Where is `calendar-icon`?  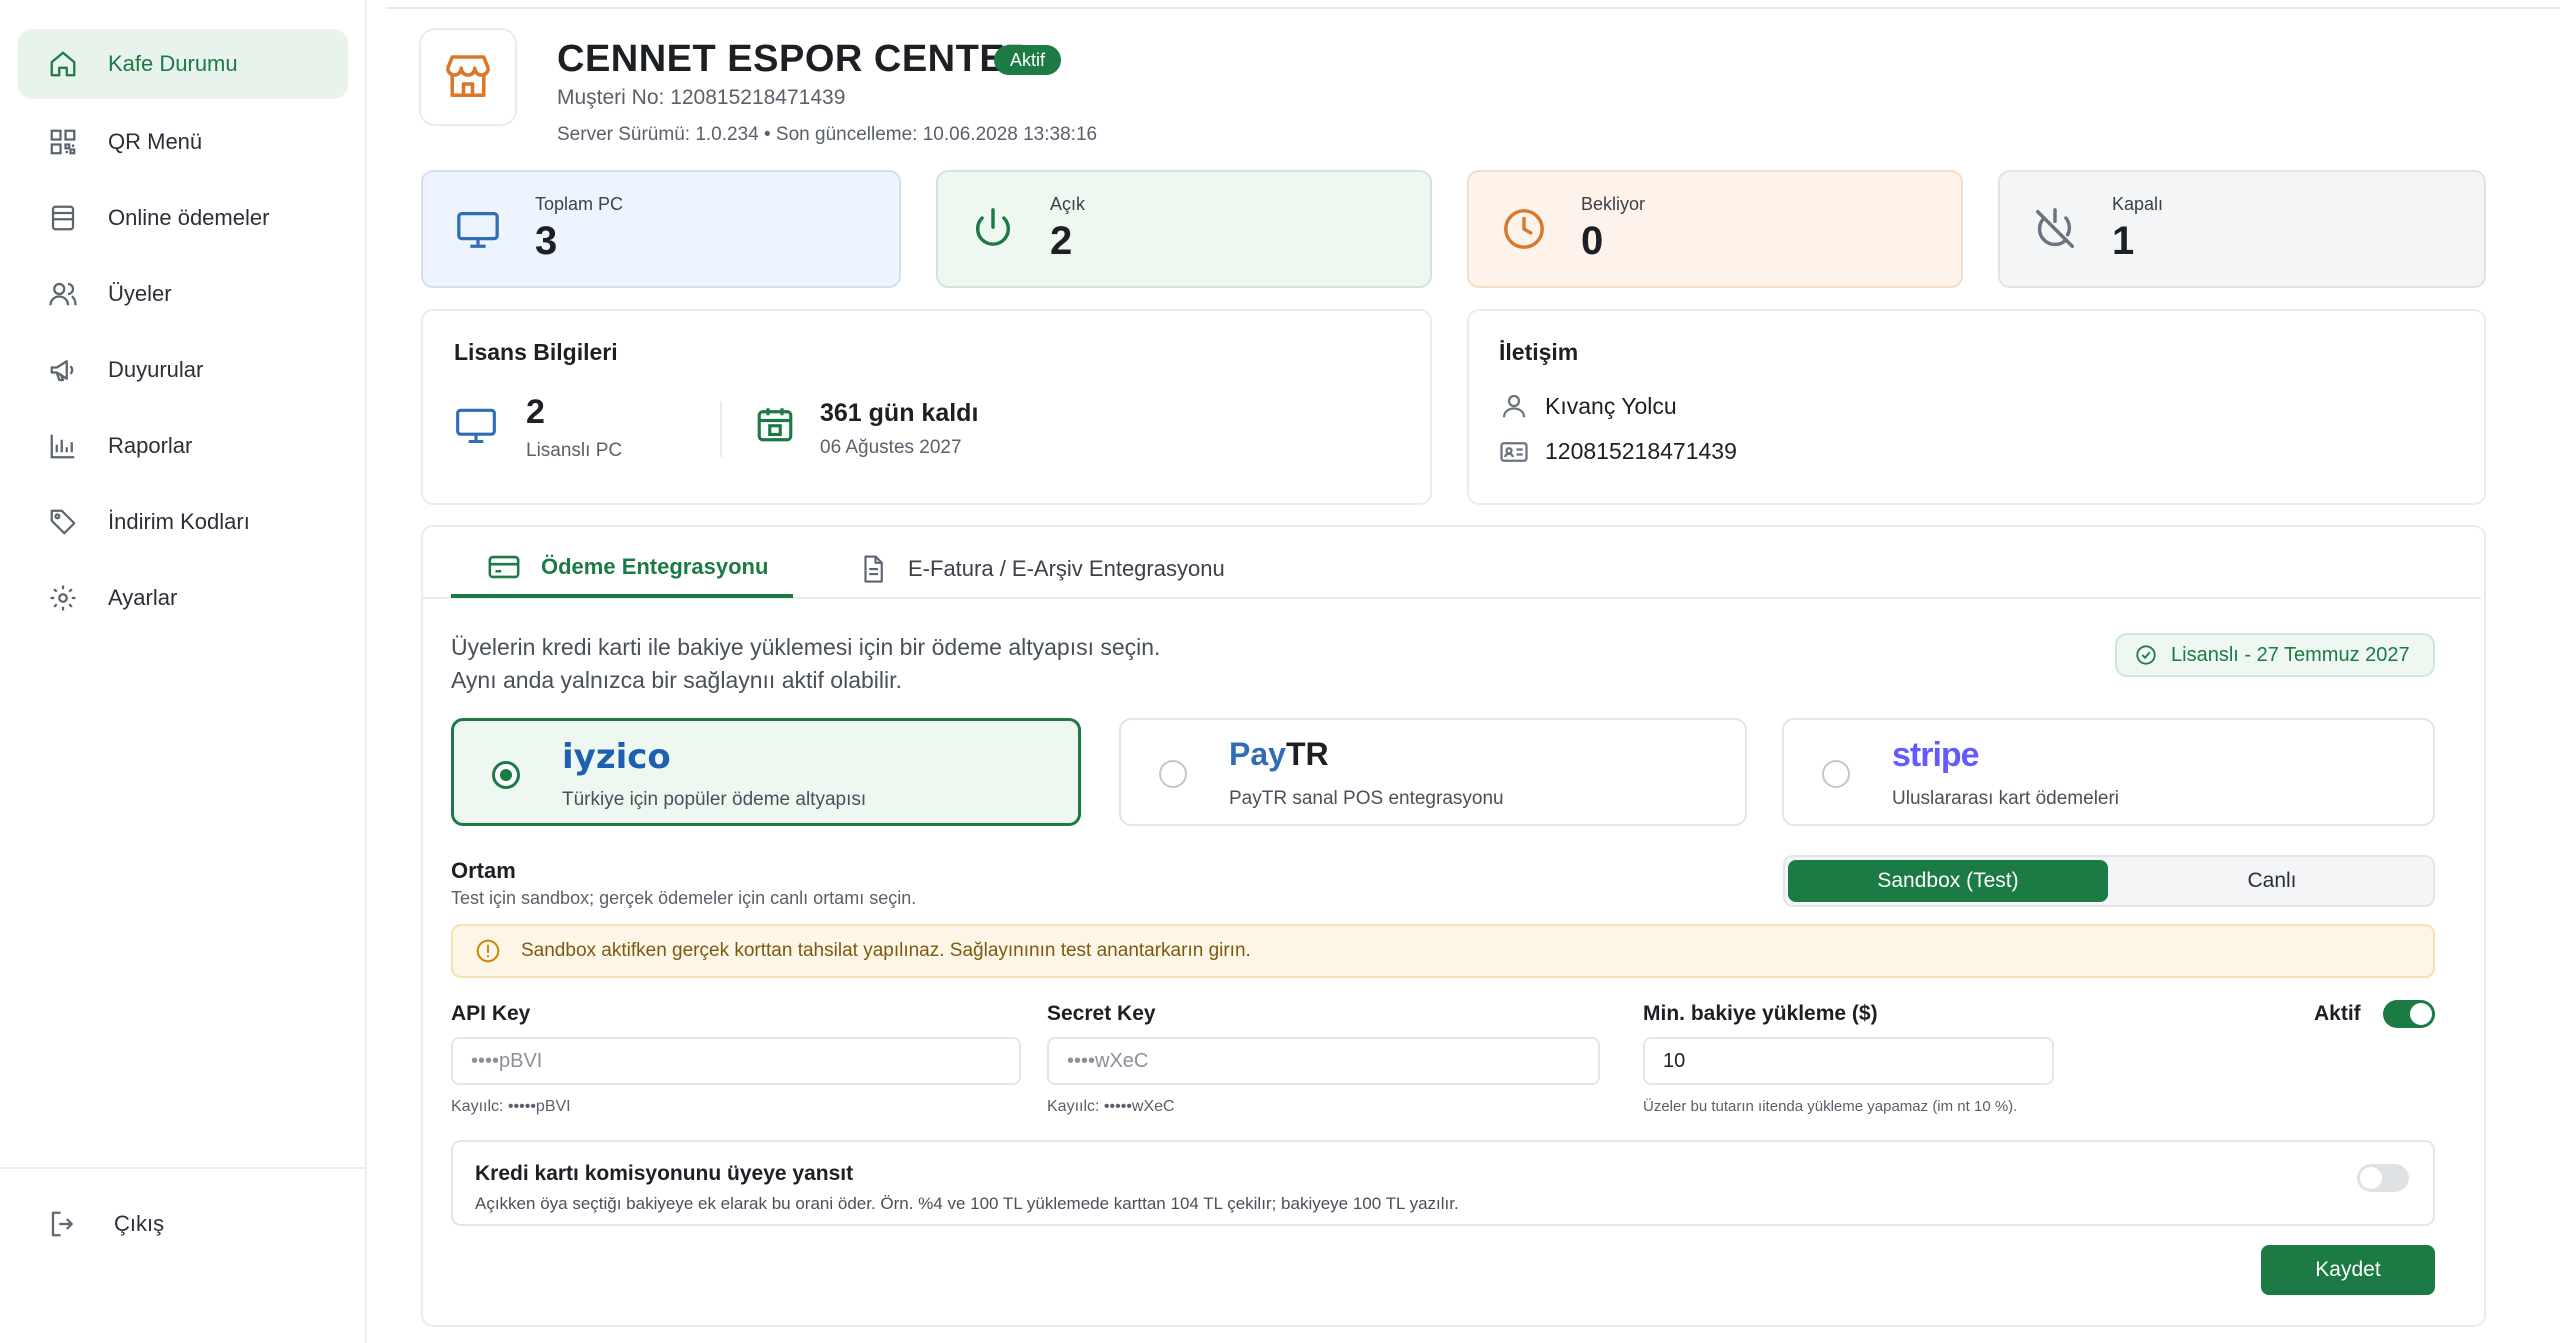
calendar-icon is located at coordinates (775, 426).